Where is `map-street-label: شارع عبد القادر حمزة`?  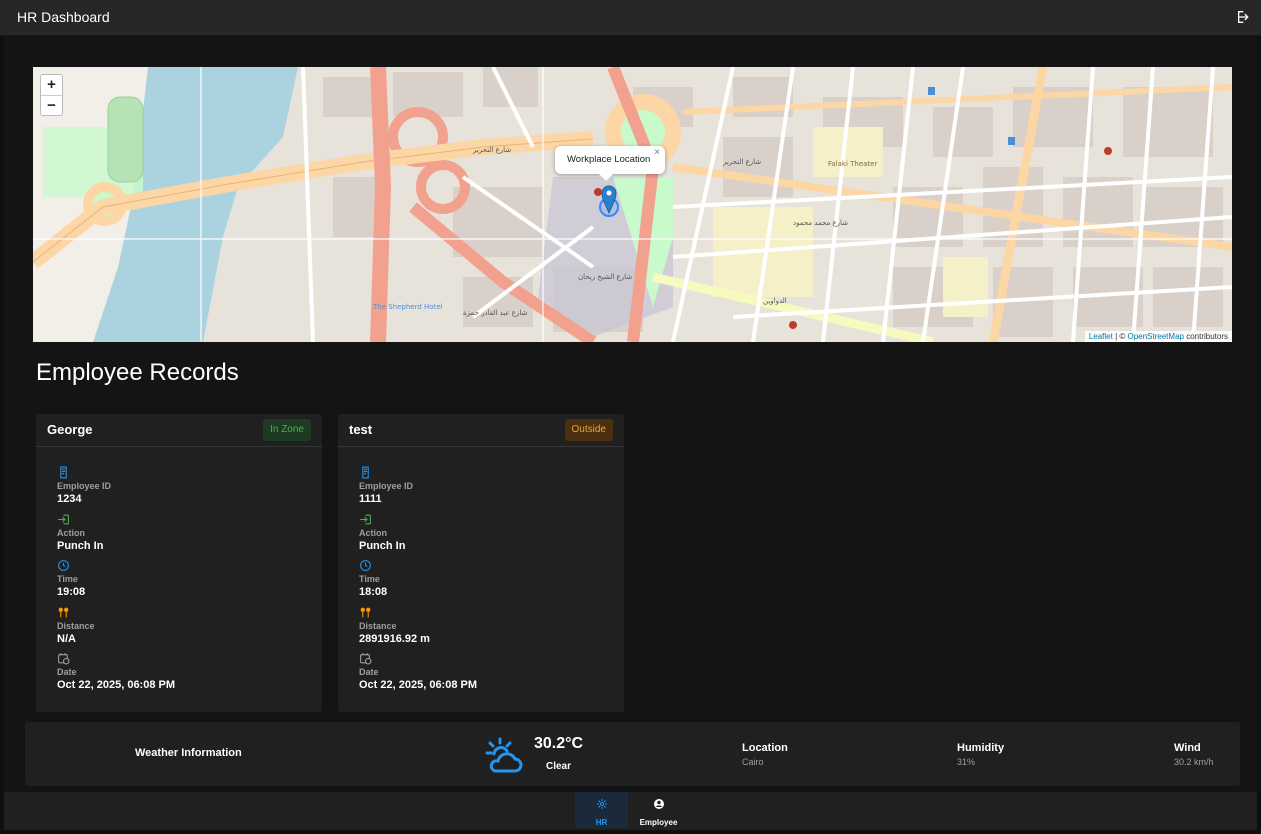
map-street-label: شارع عبد القادر حمزة is located at coordinates (495, 313).